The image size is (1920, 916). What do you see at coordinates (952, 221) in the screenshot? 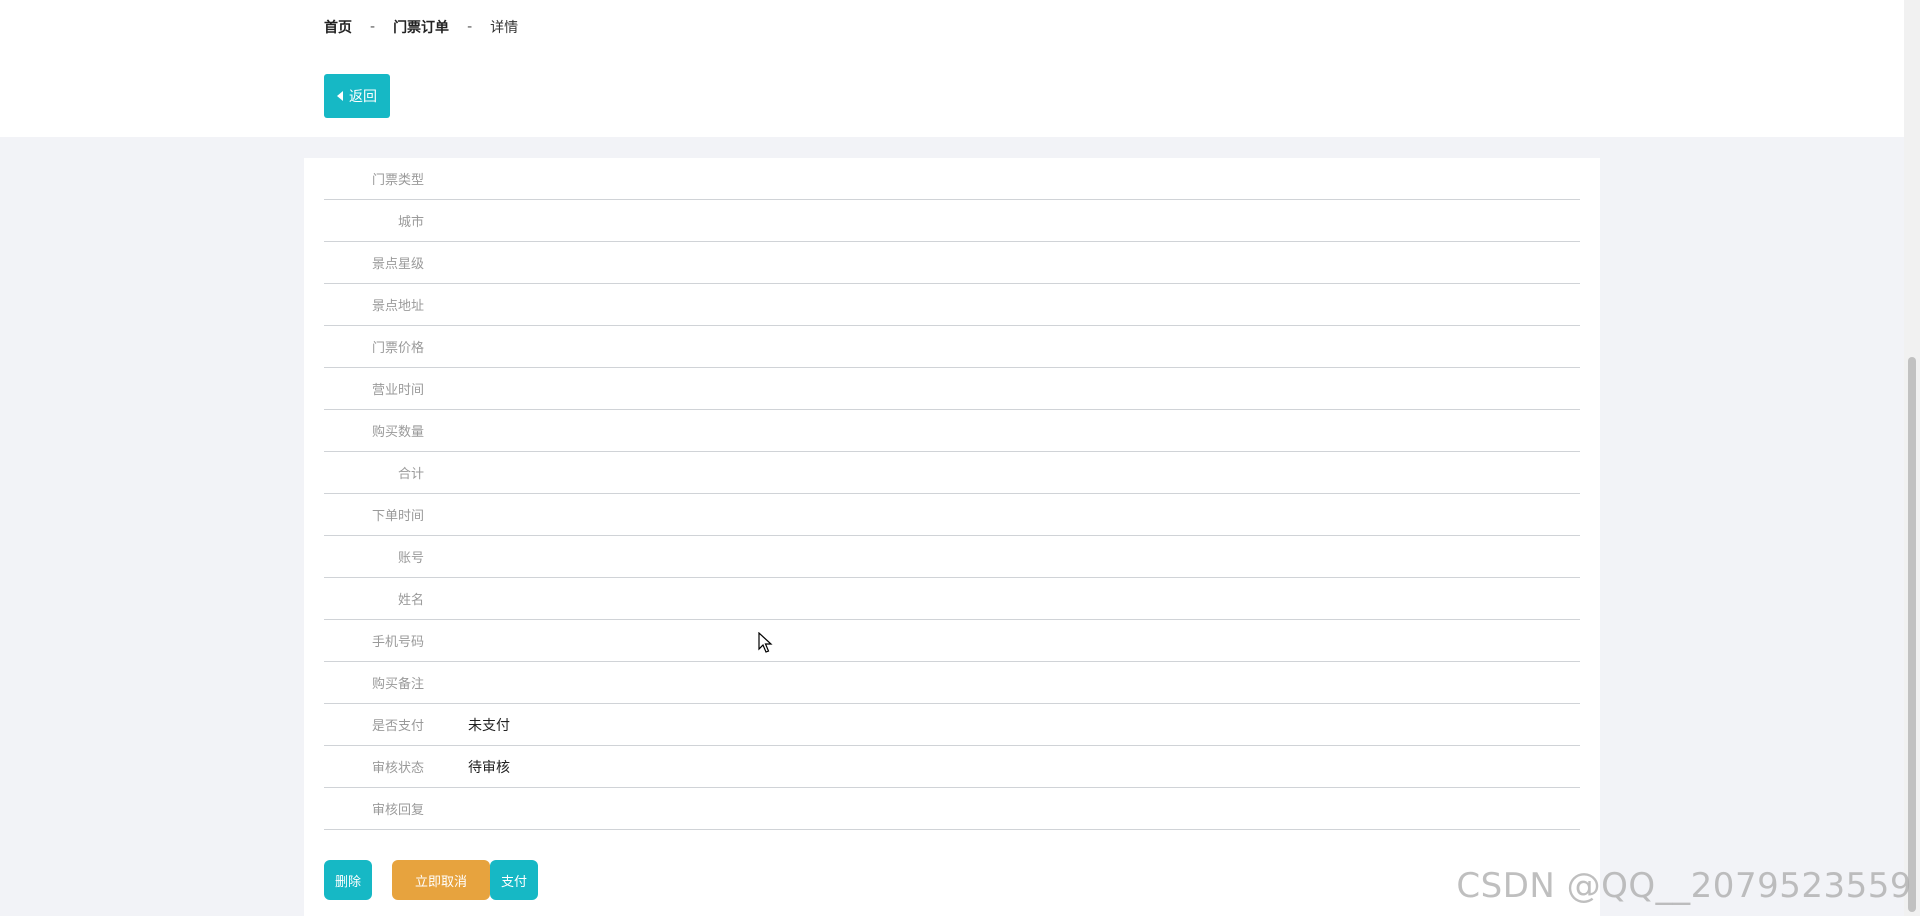
I see `detail-row: 城市` at bounding box center [952, 221].